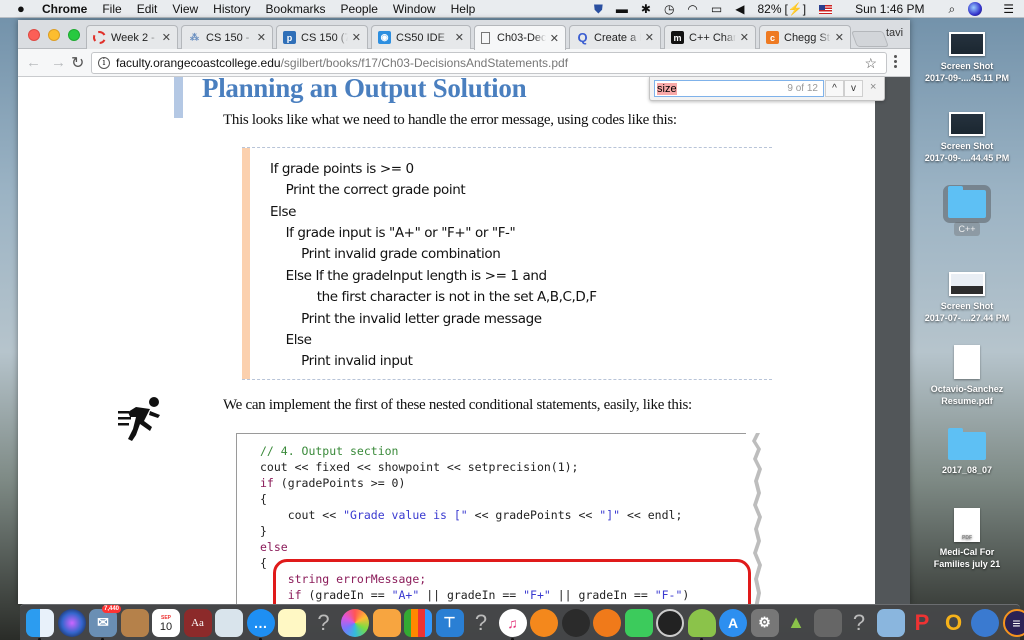 The width and height of the screenshot is (1024, 640). I want to click on menu-chrome: Chrome, so click(64, 9).